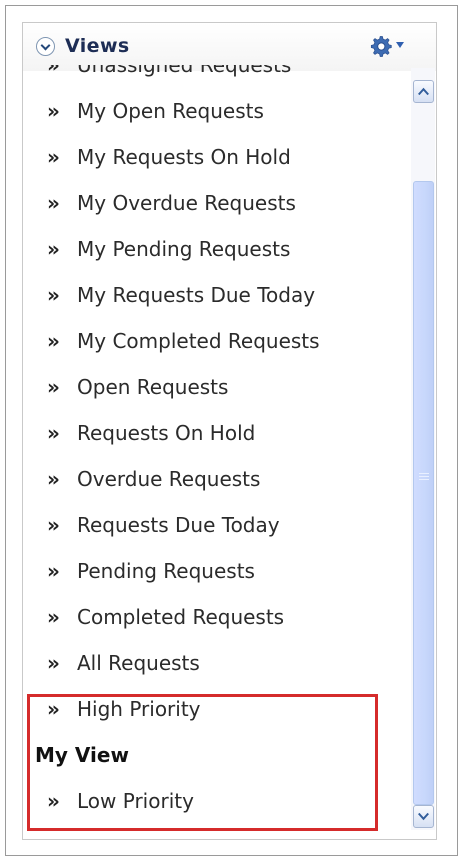  Describe the element at coordinates (135, 801) in the screenshot. I see `view-item-label: Low Priority` at that location.